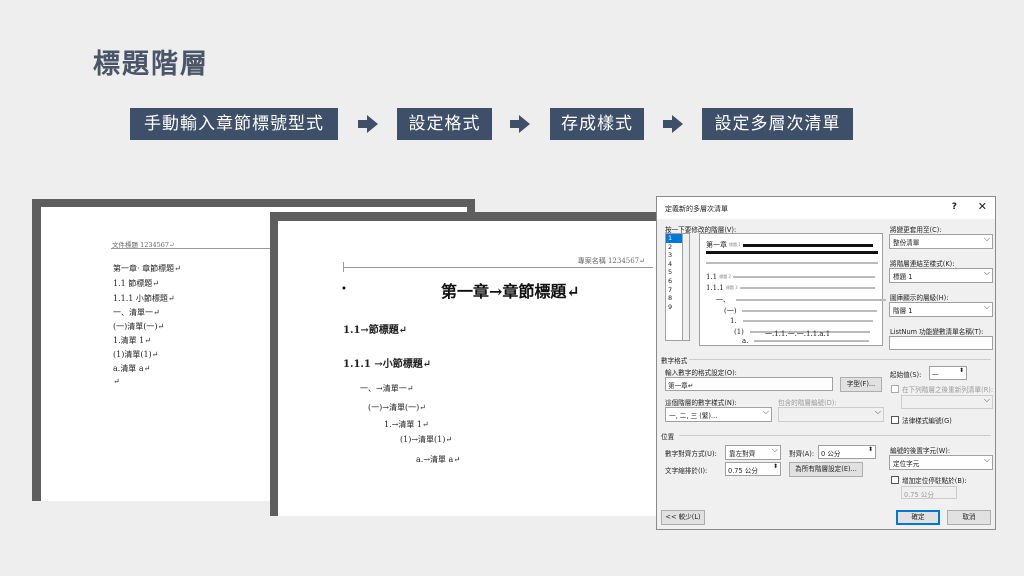 This screenshot has height=576, width=1024. I want to click on number-style-label: 這個階層的數字樣式(N):, so click(701, 403).